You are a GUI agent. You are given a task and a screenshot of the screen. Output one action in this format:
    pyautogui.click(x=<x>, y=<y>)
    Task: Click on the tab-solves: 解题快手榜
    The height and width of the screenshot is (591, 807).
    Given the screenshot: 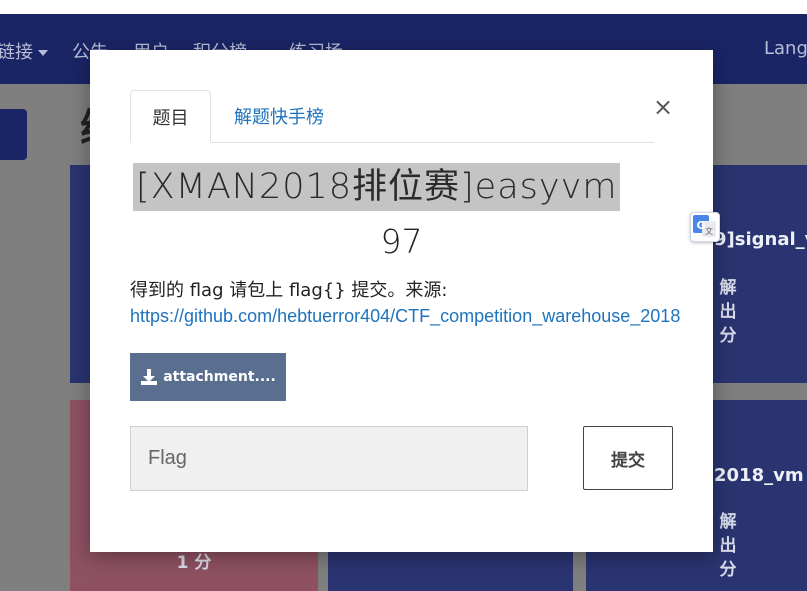 What is the action you would take?
    pyautogui.click(x=279, y=116)
    